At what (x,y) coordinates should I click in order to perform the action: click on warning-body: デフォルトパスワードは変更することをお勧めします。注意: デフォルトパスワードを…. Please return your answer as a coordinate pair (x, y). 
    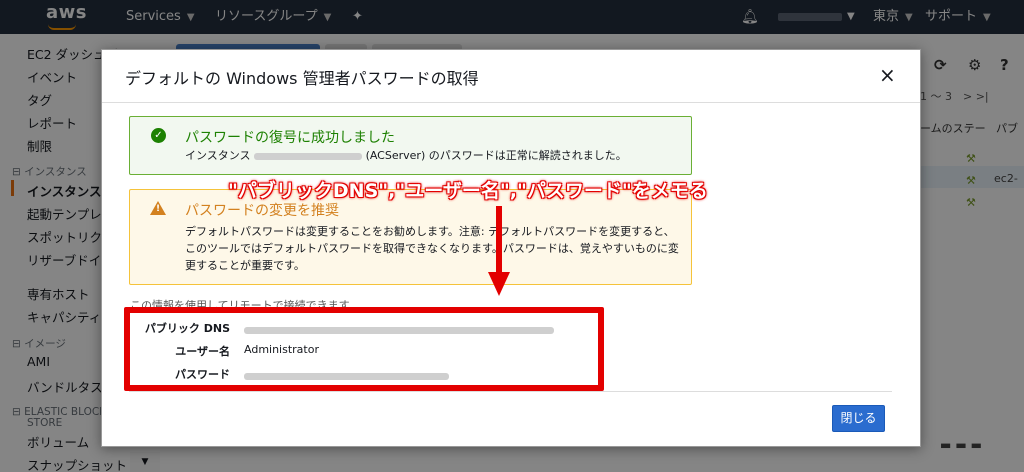
    Looking at the image, I should click on (432, 248).